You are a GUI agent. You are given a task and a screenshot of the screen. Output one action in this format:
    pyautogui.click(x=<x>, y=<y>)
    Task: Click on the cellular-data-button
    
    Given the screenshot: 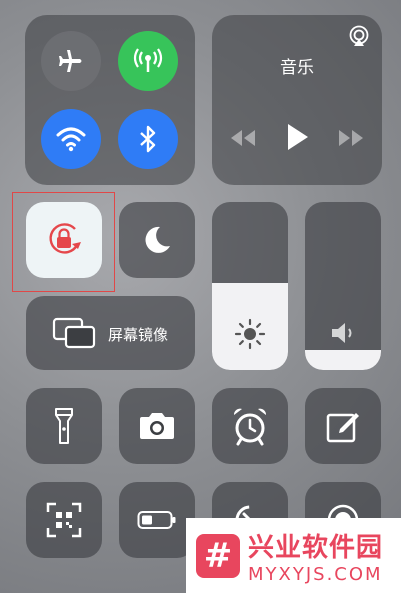 What is the action you would take?
    pyautogui.click(x=148, y=61)
    